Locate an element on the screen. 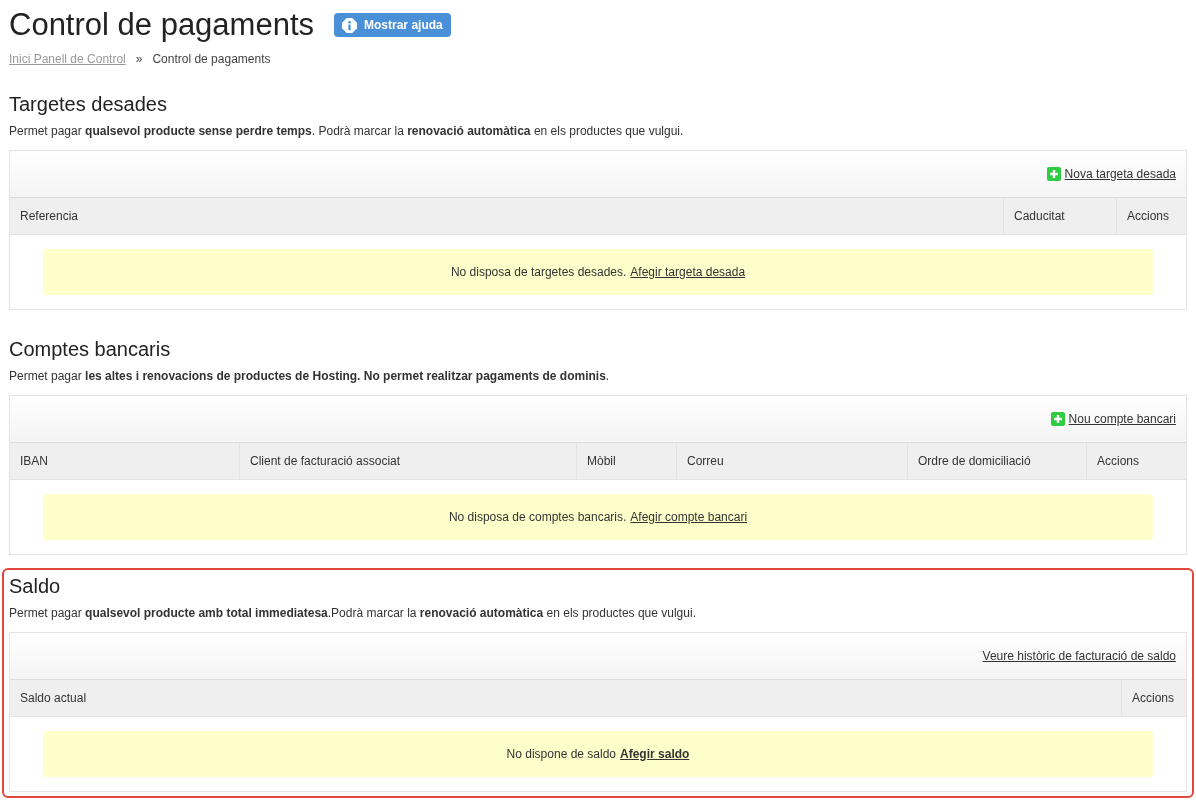 This screenshot has width=1196, height=805. add-link: Afegir saldo is located at coordinates (655, 754).